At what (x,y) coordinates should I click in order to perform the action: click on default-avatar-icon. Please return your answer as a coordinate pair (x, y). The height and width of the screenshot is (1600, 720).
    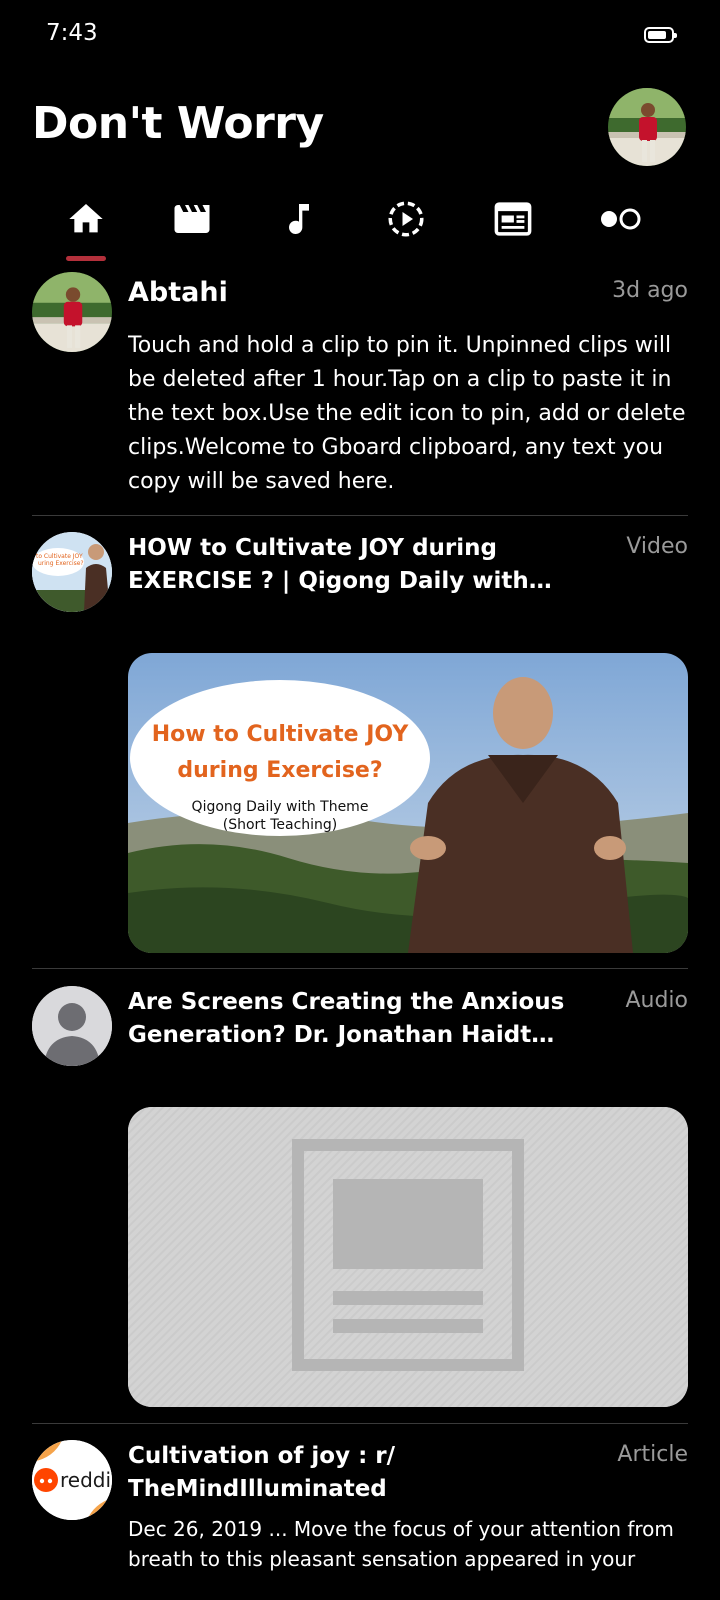
    Looking at the image, I should click on (72, 1026).